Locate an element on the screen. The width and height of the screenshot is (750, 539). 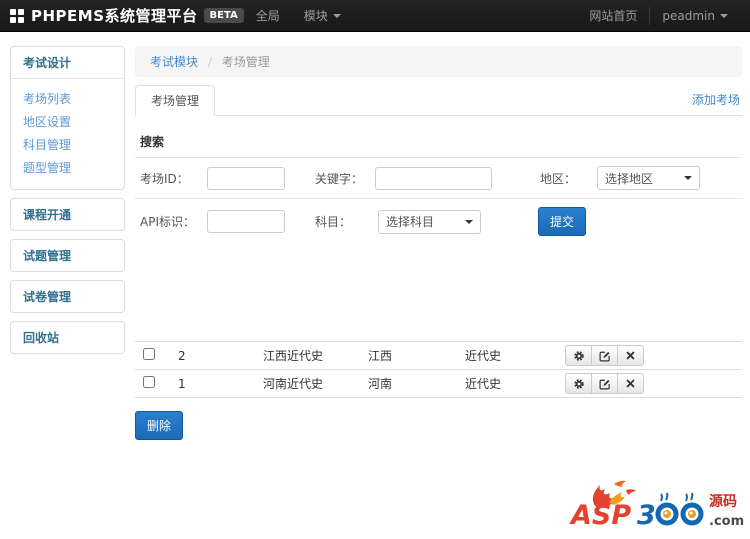
search-form-row-2: API标识： 科目： 选择科目 提交 is located at coordinates (438, 221).